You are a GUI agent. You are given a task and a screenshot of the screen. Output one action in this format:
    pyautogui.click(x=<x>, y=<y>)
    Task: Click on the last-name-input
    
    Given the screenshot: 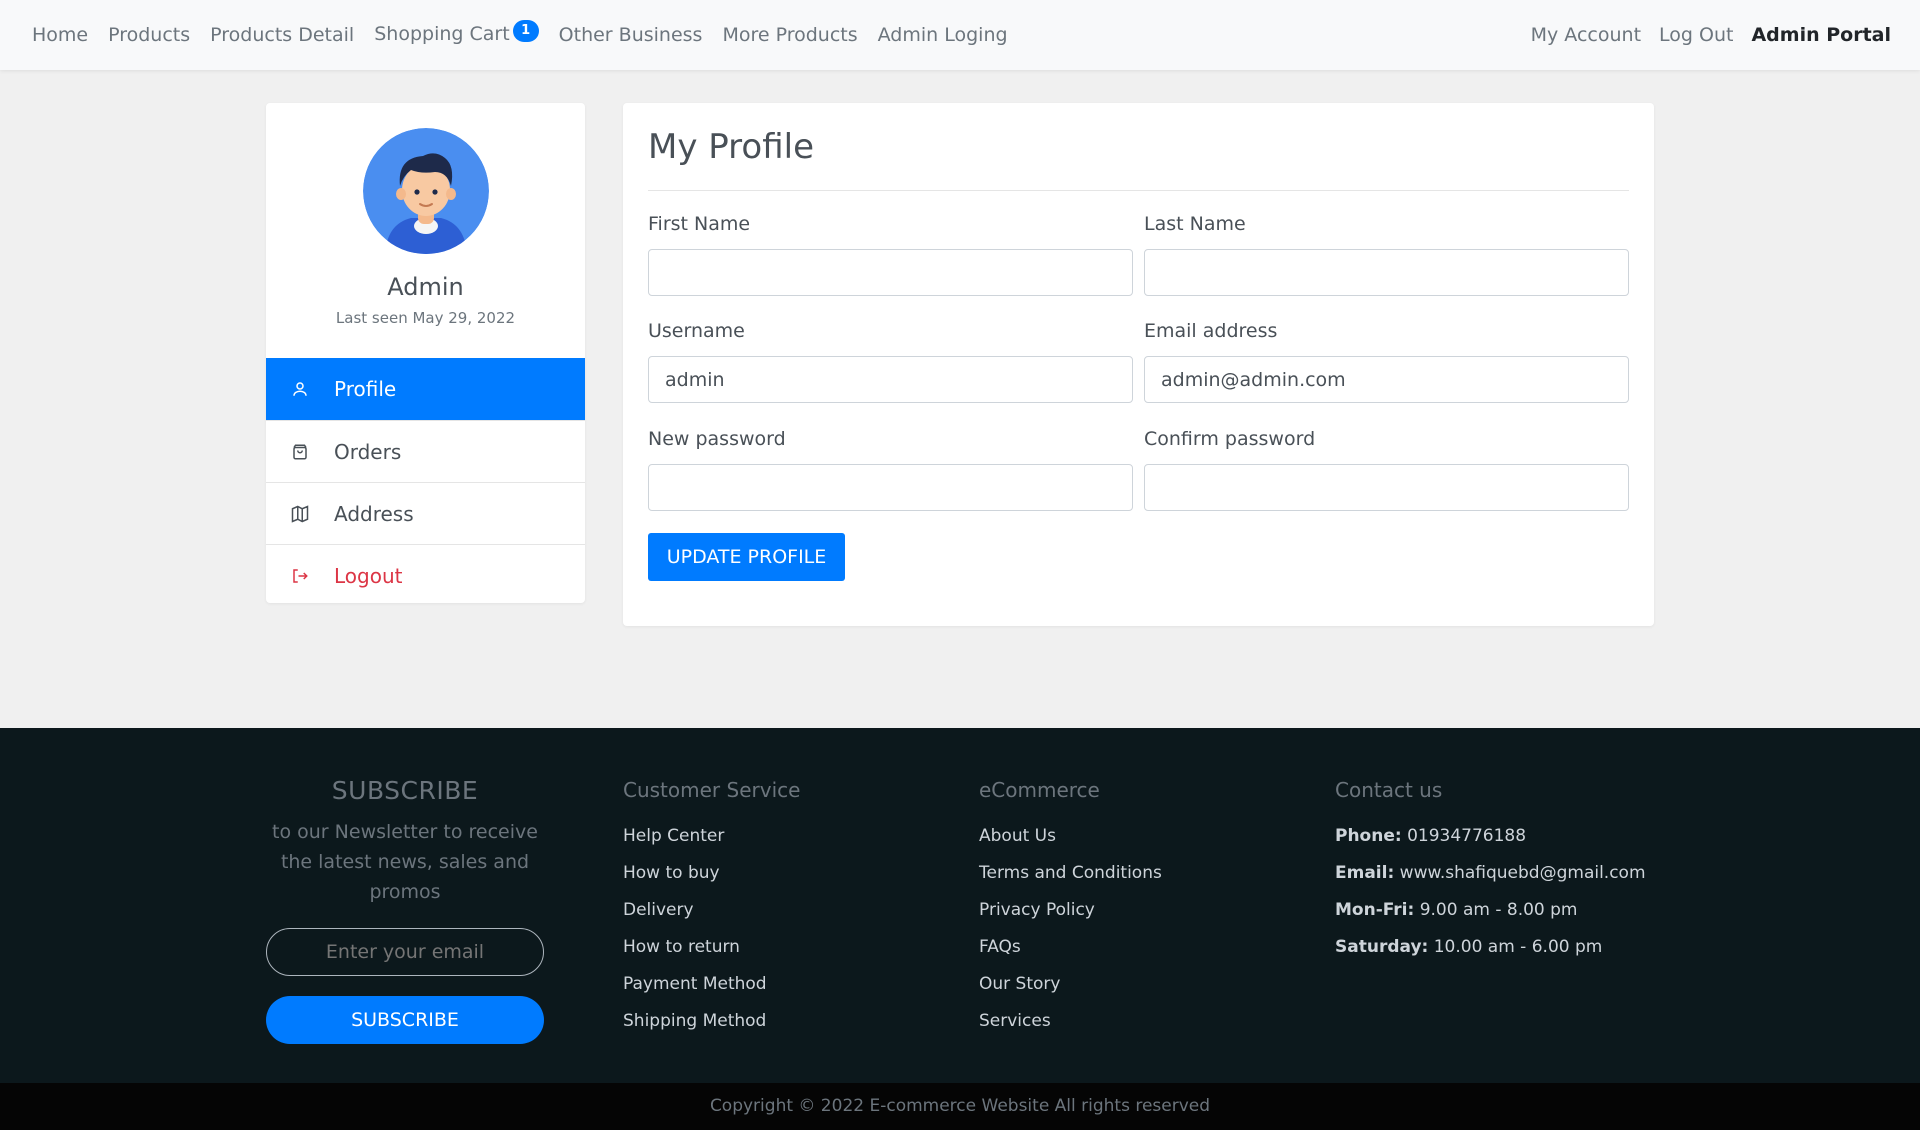 What is the action you would take?
    pyautogui.click(x=1386, y=272)
    